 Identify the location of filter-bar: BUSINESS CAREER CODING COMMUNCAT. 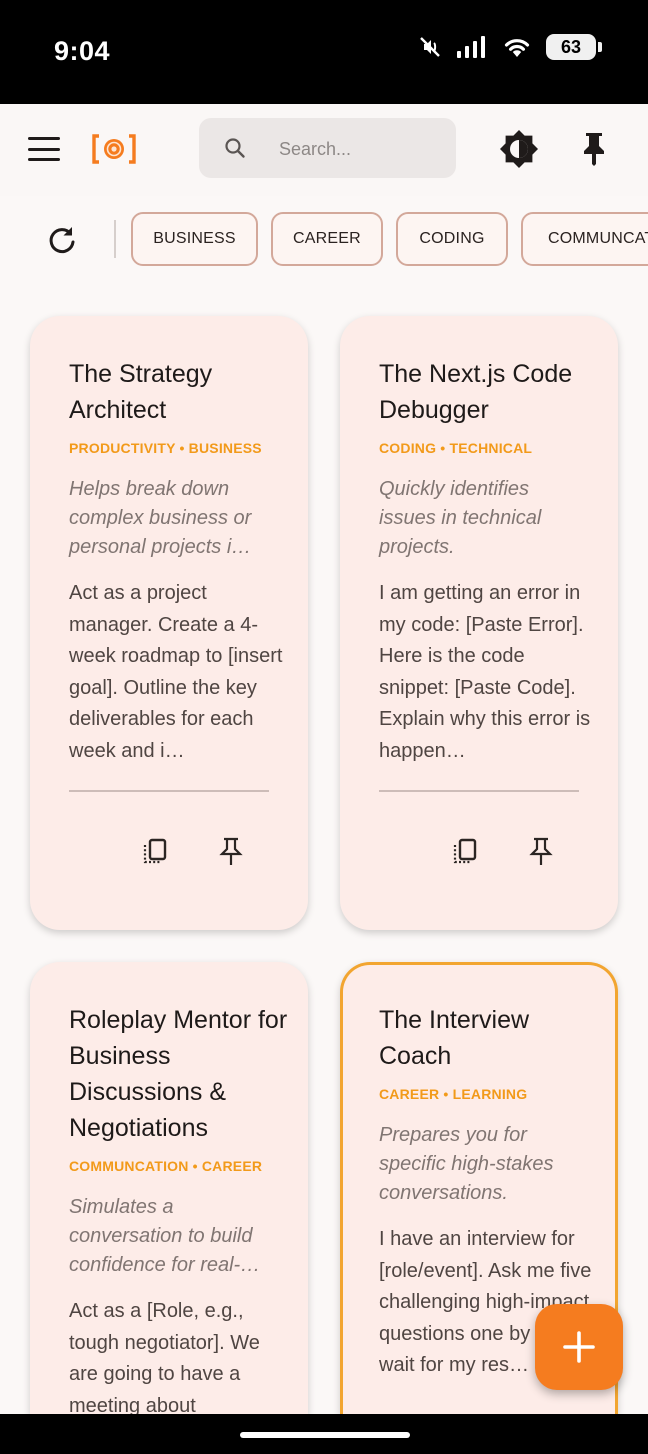
(324, 240).